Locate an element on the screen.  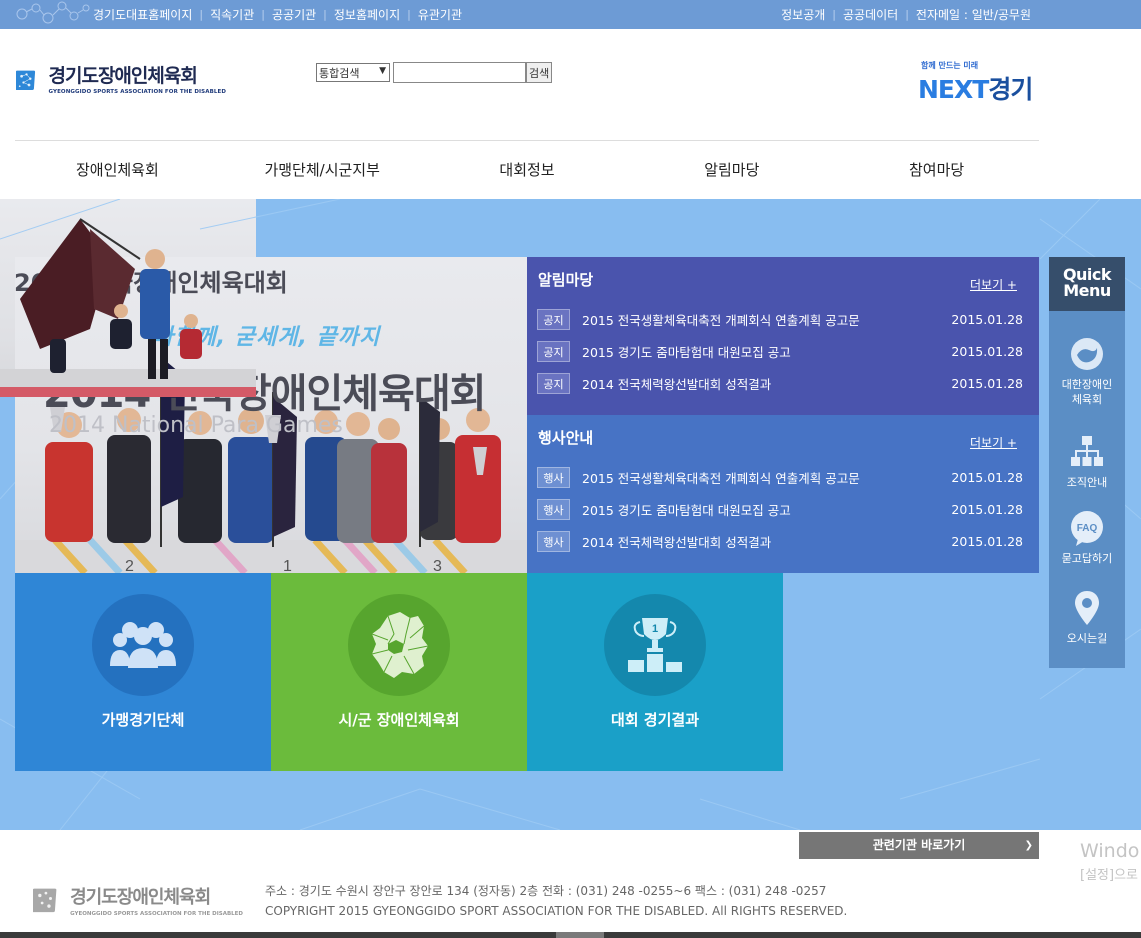
svg-text: FAQ is located at coordinates (1087, 528).